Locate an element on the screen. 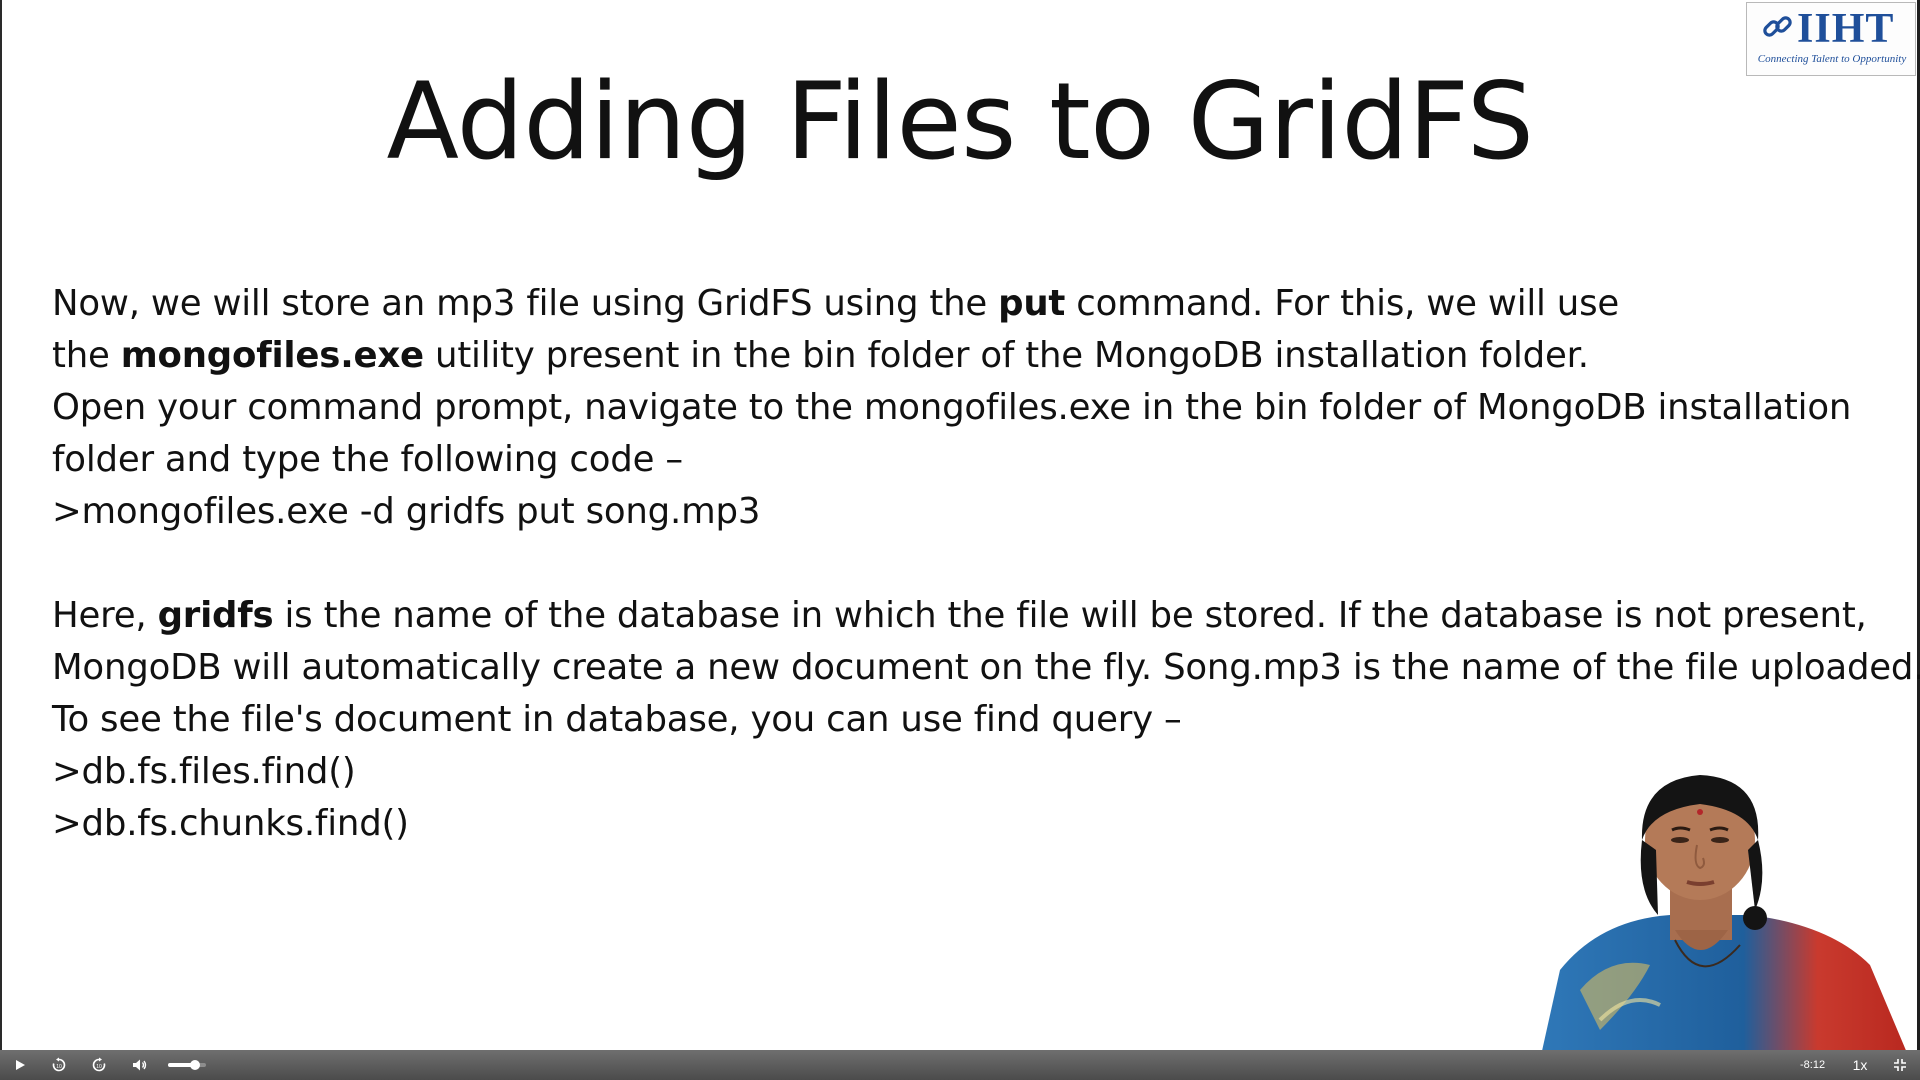 The width and height of the screenshot is (1920, 1080). volume-icon is located at coordinates (140, 1065).